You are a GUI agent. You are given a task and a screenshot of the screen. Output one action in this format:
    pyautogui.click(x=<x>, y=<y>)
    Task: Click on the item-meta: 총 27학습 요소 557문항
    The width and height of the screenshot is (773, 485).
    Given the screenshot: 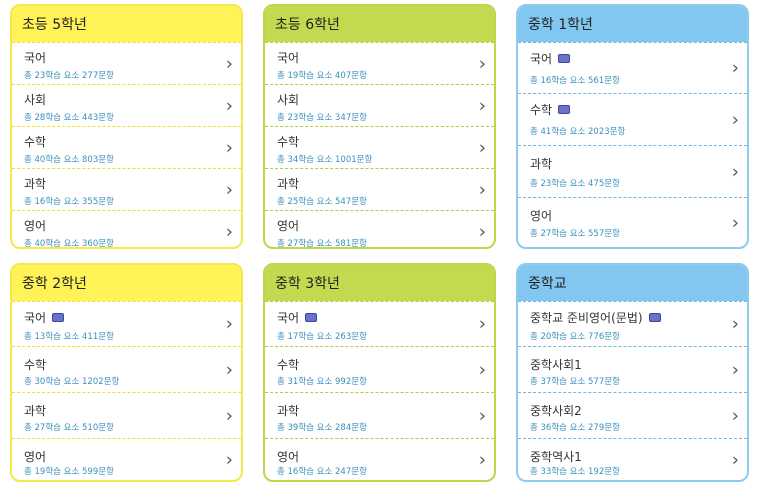 What is the action you would take?
    pyautogui.click(x=575, y=234)
    